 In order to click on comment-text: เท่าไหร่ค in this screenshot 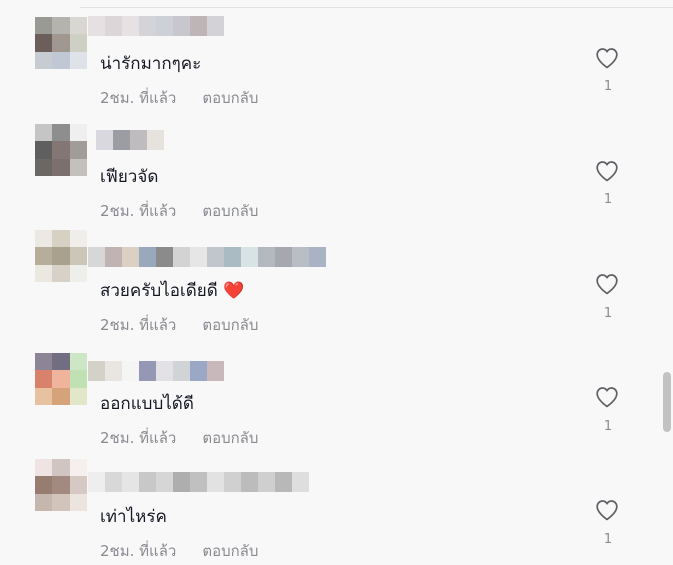, I will do `click(133, 516)`.